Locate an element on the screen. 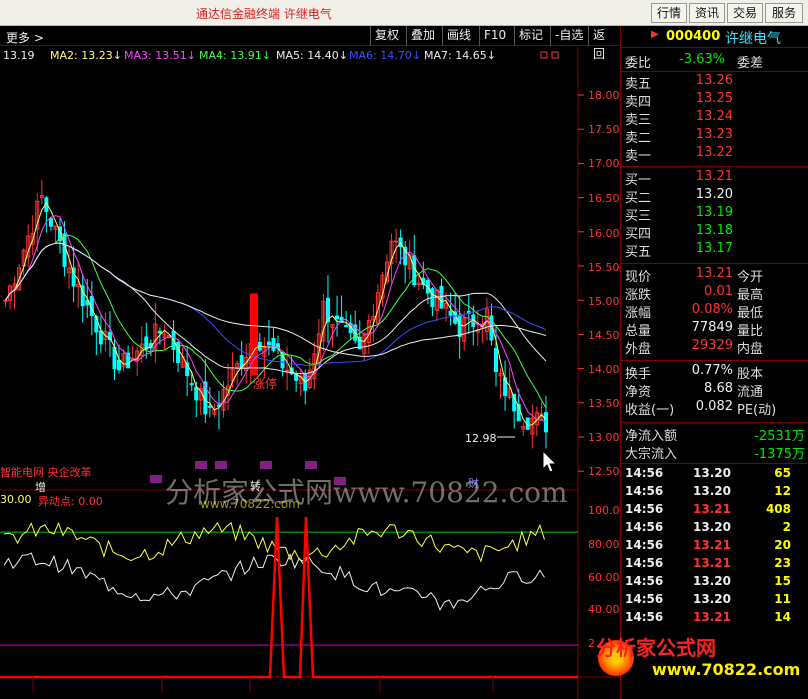 This screenshot has height=699, width=808. price-axis-label: 17.50 is located at coordinates (604, 129).